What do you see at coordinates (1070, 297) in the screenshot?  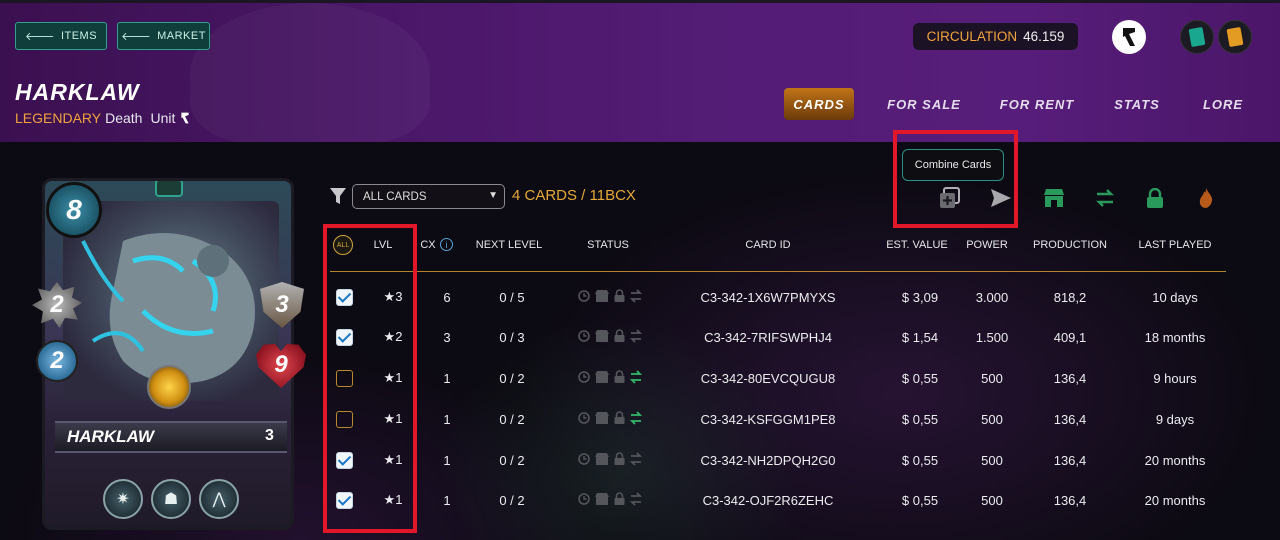 I see `cell-production: 818,2` at bounding box center [1070, 297].